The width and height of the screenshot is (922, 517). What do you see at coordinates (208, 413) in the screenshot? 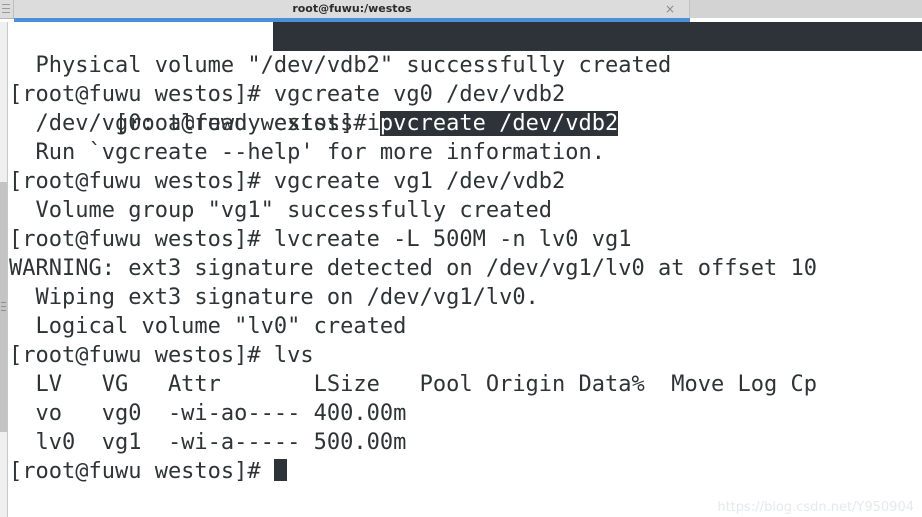
I see `lvs-table-row: vo vg0 -wi-ao---- 400.00m` at bounding box center [208, 413].